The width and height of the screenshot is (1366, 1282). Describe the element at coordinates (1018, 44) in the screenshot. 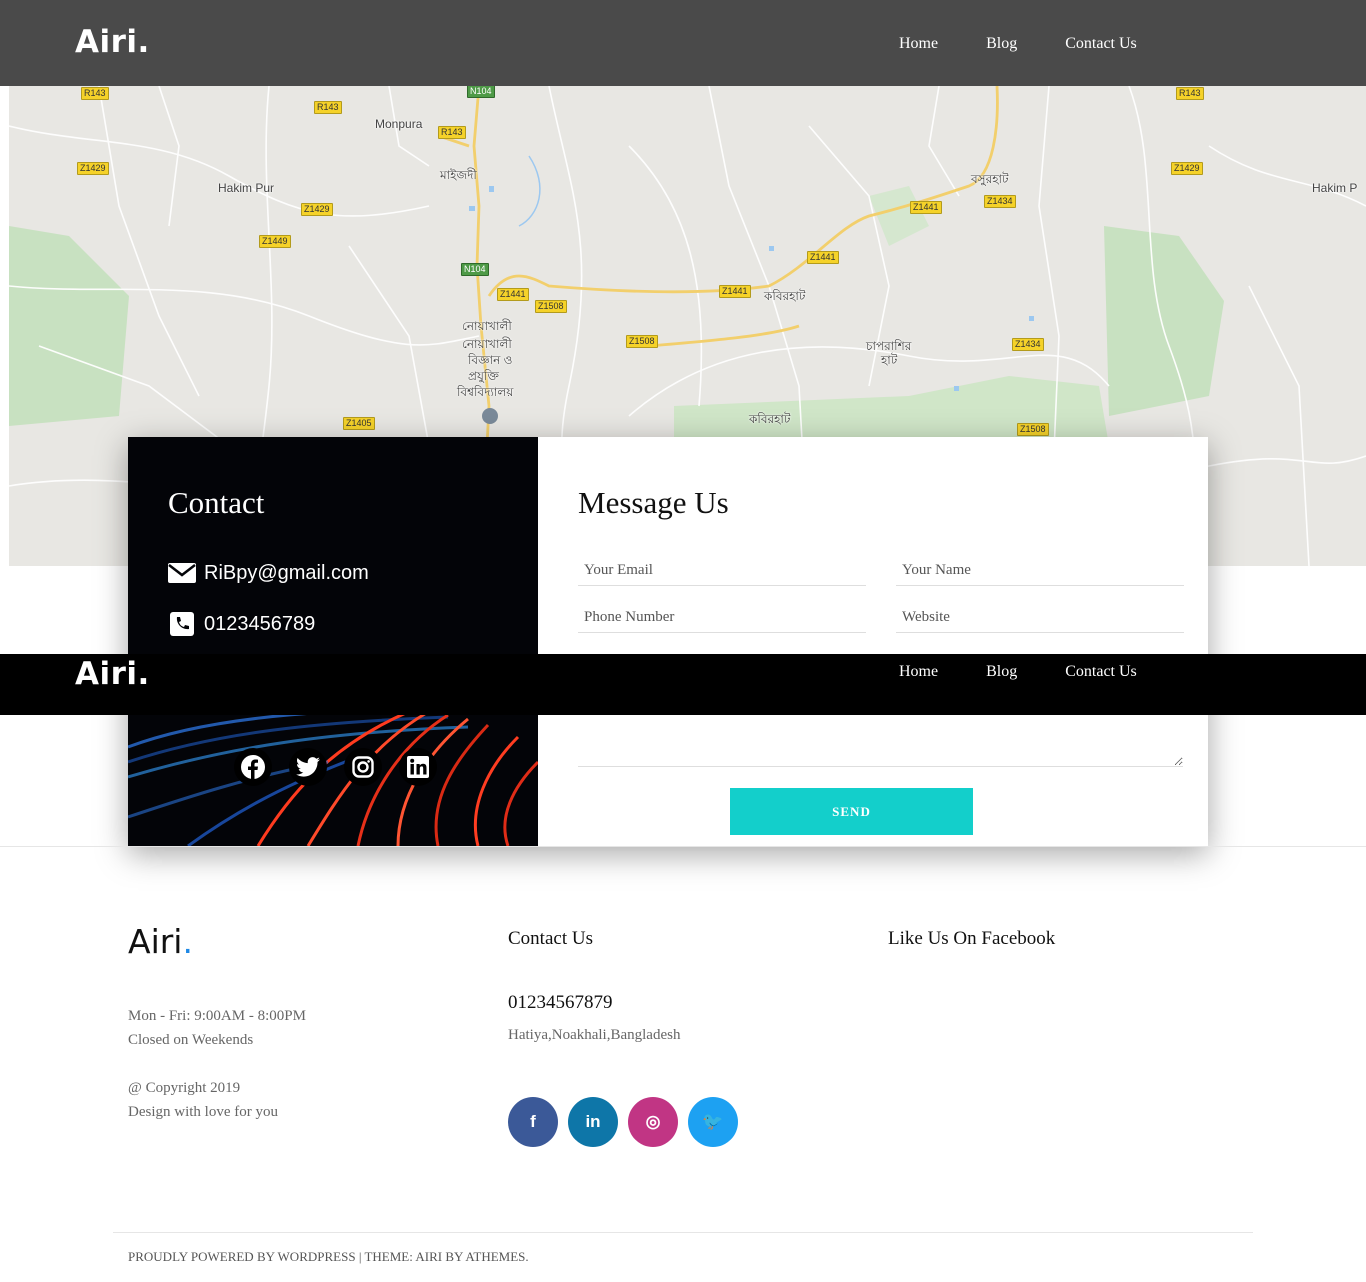

I see `main-nav: Home Blog Contact Us` at that location.